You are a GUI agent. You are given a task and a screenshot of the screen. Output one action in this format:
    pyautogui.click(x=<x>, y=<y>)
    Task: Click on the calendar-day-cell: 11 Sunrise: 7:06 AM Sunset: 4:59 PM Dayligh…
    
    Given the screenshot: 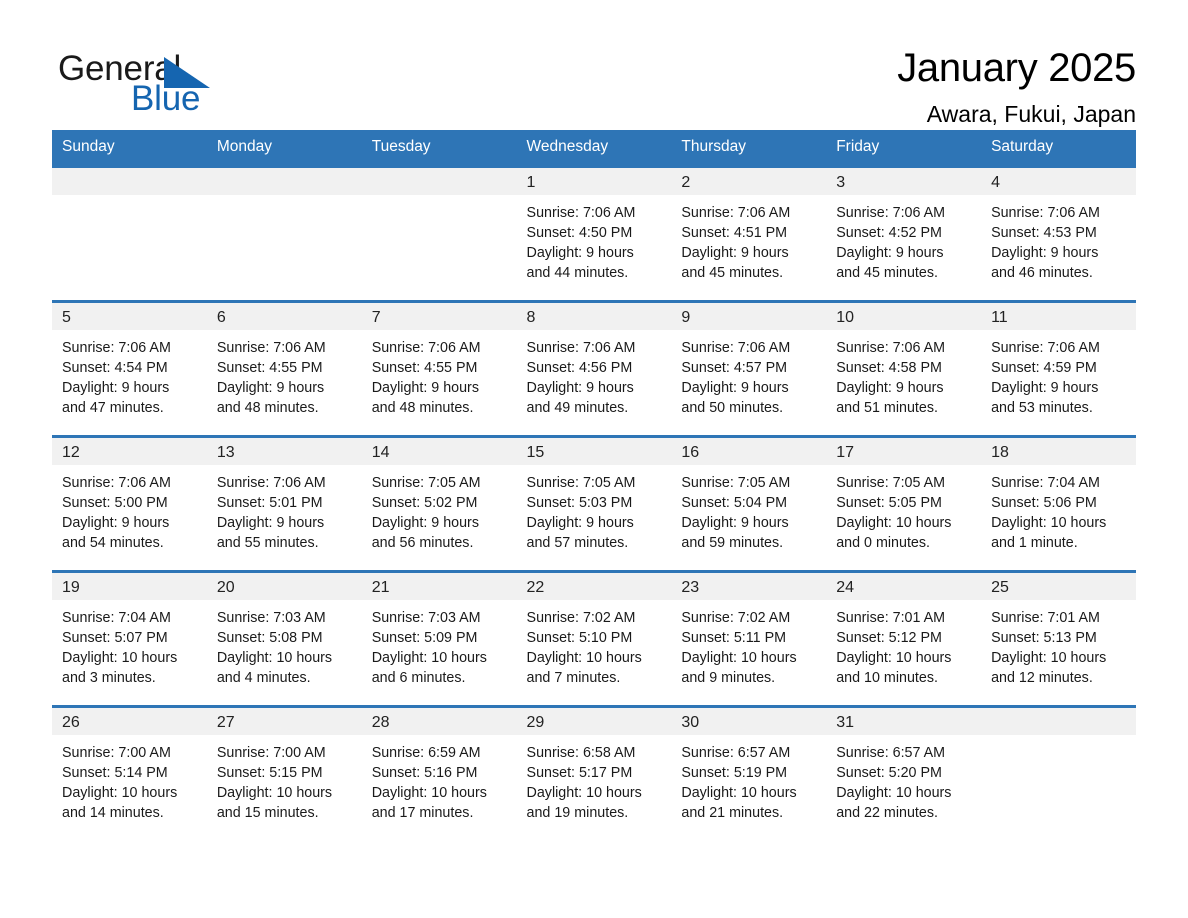 What is the action you would take?
    pyautogui.click(x=1058, y=369)
    